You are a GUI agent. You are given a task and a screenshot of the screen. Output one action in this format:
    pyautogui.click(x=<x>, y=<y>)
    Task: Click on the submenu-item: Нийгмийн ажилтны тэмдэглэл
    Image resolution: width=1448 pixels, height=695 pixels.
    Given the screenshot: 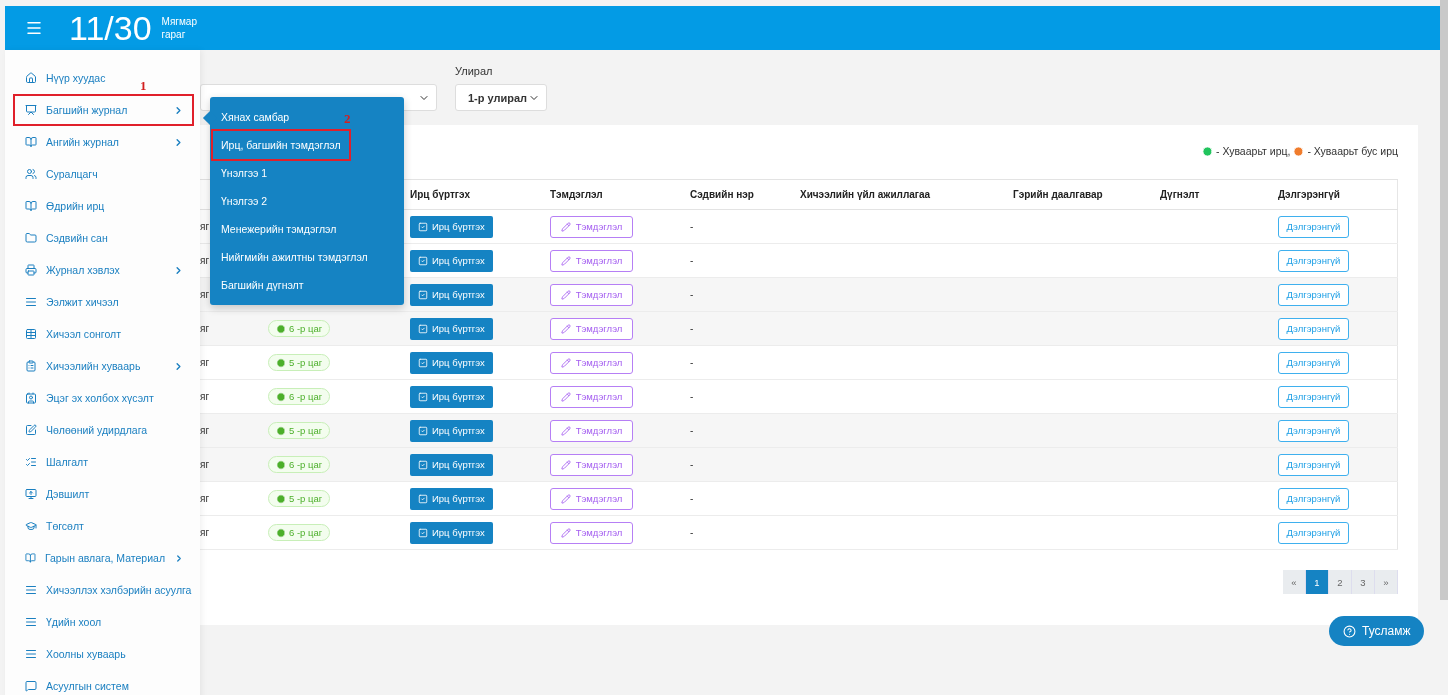 What is the action you would take?
    pyautogui.click(x=294, y=257)
    